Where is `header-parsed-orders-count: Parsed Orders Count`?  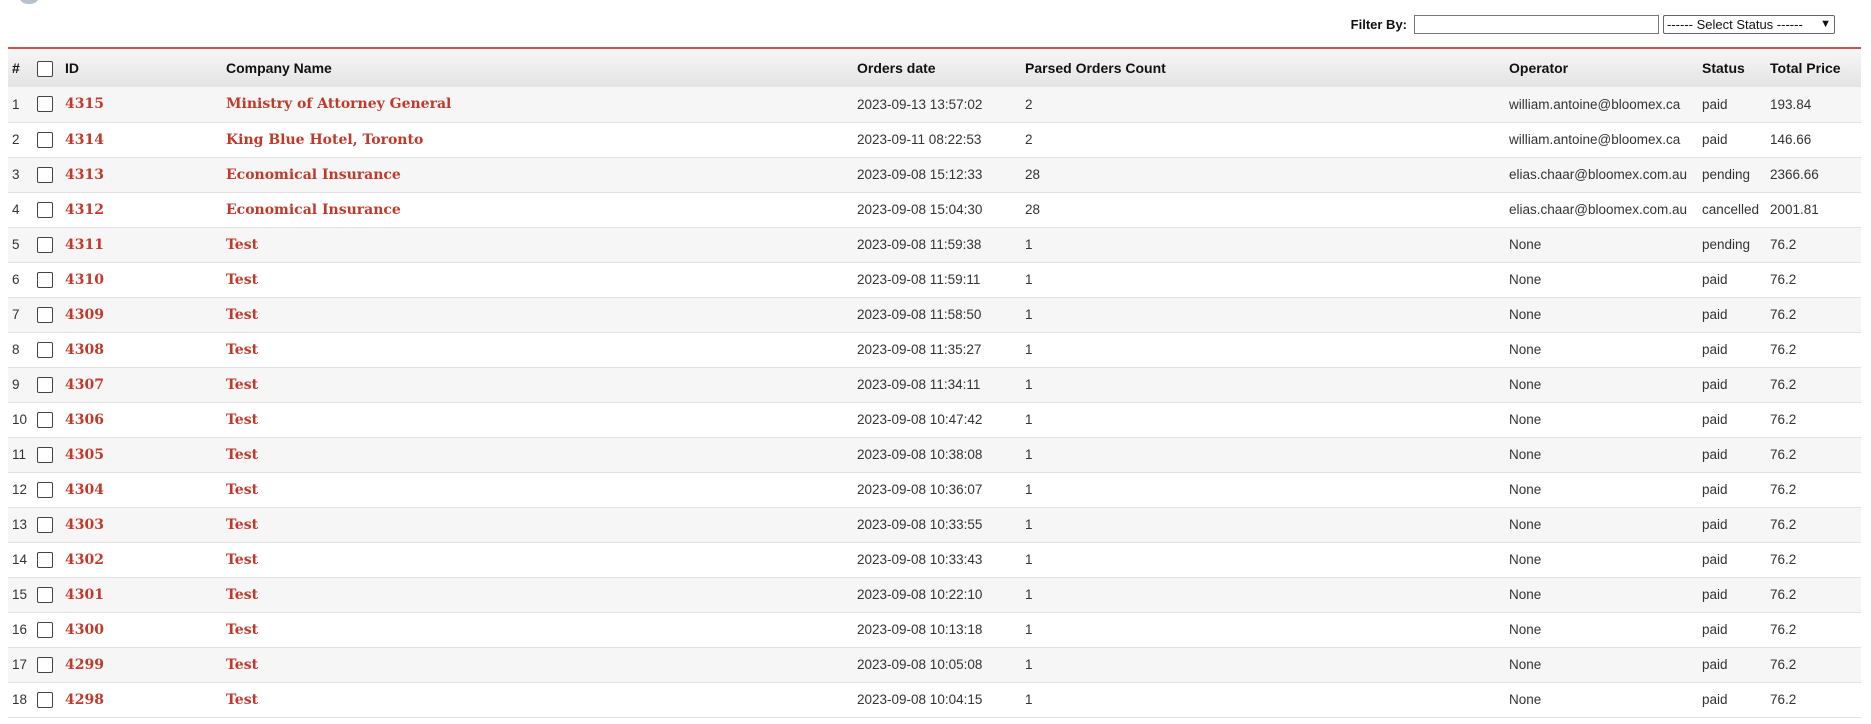
header-parsed-orders-count: Parsed Orders Count is located at coordinates (1263, 68).